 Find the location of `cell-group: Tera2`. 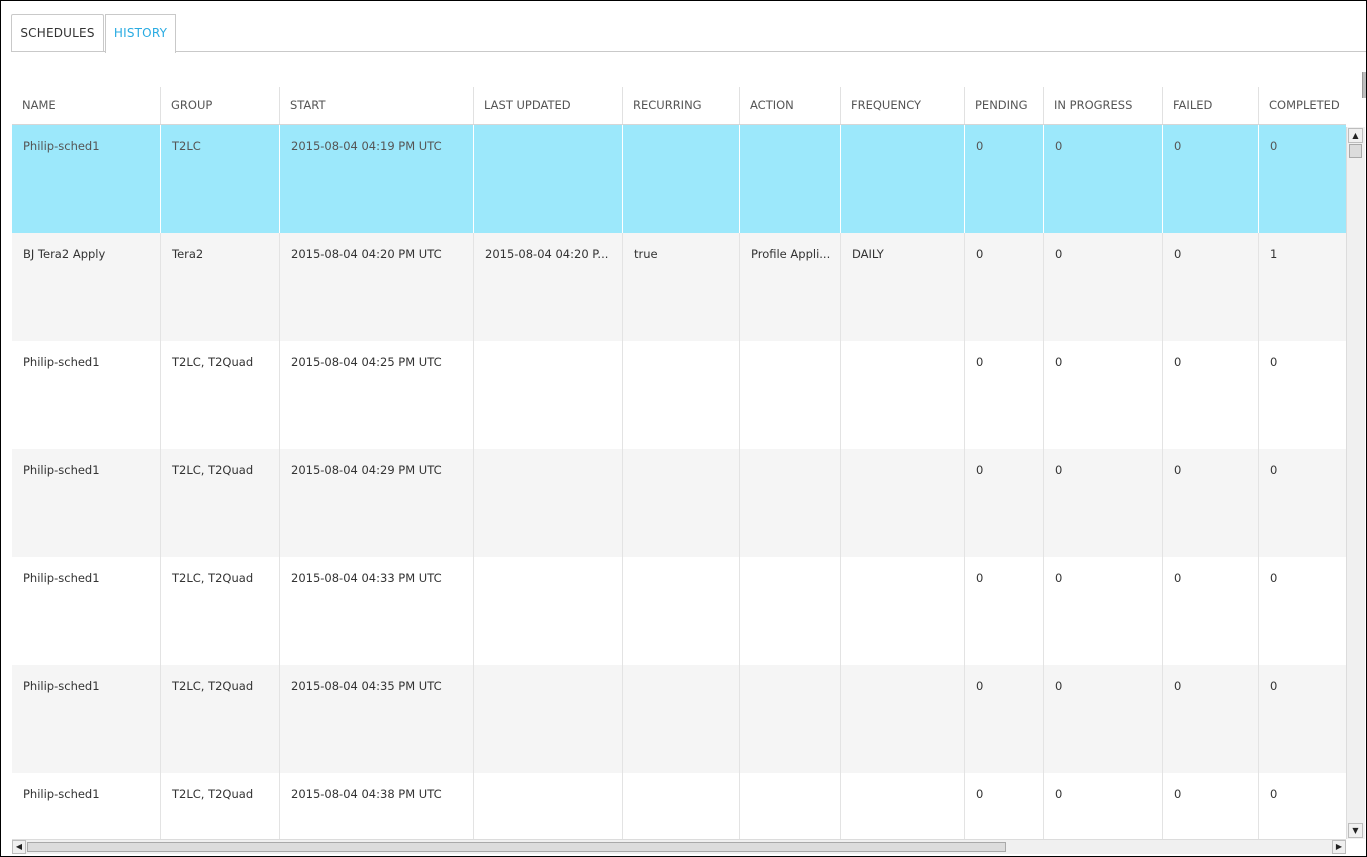

cell-group: Tera2 is located at coordinates (220, 287).